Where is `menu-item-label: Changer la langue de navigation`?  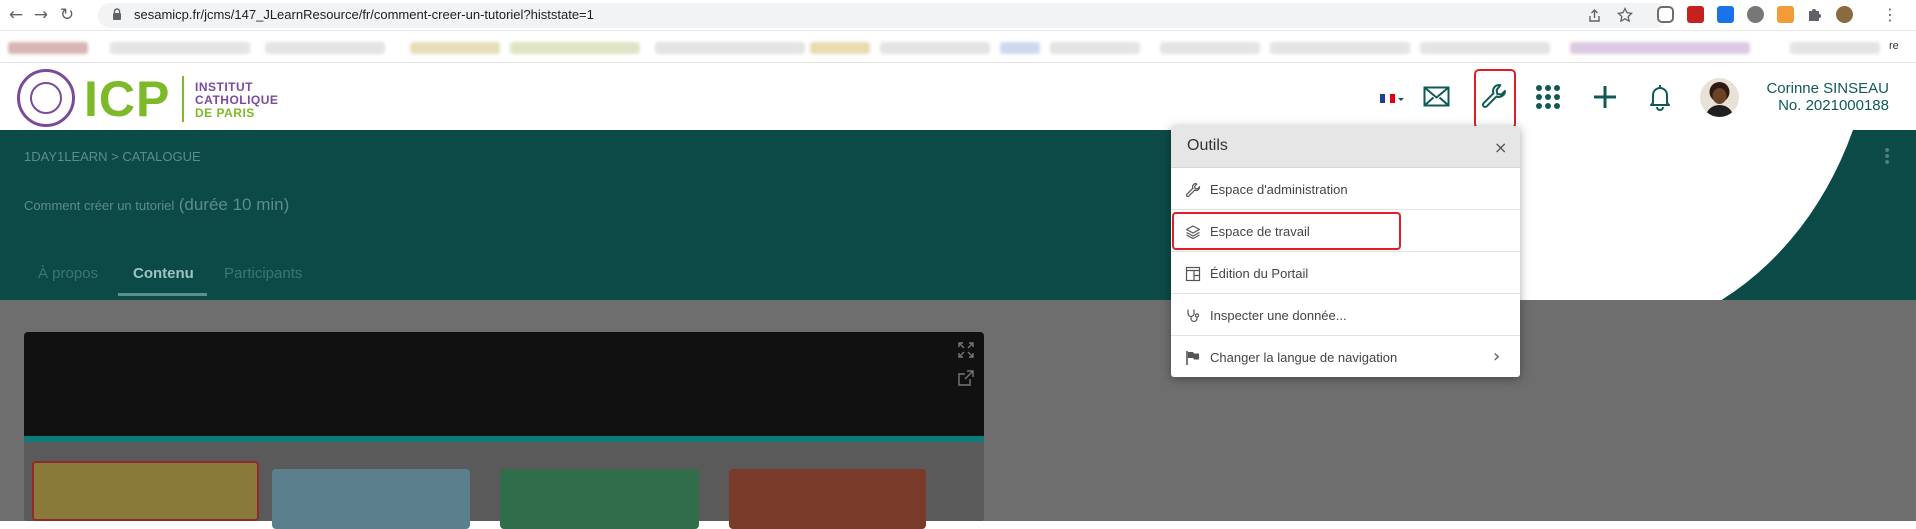
menu-item-label: Changer la langue de navigation is located at coordinates (1304, 357).